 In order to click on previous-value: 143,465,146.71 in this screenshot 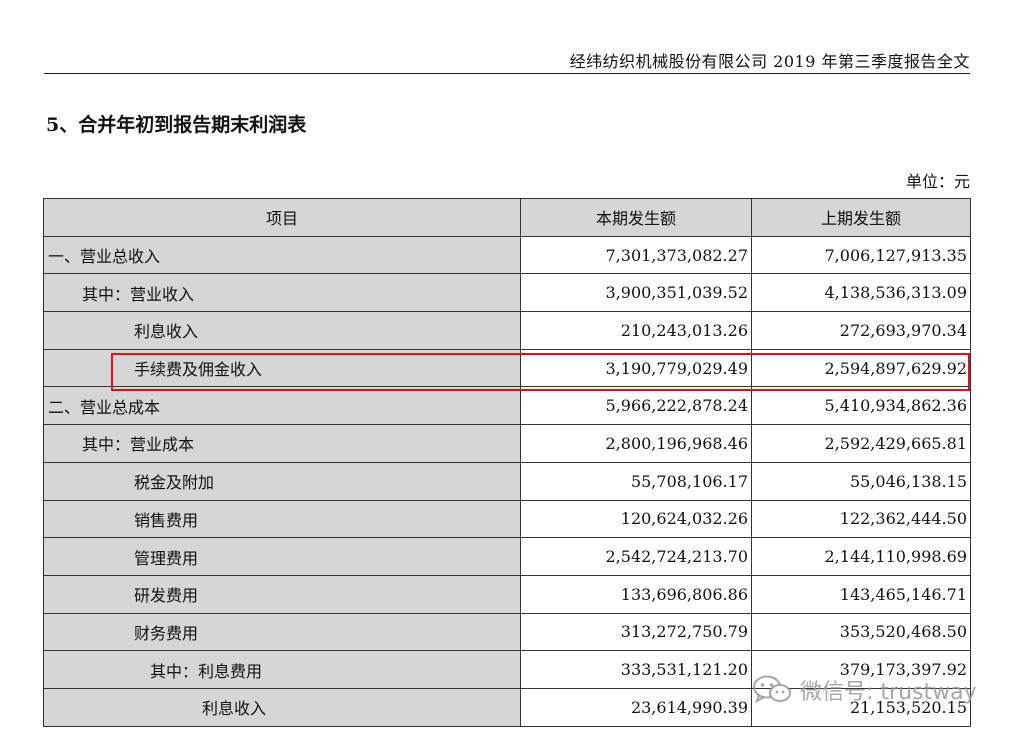, I will do `click(861, 594)`.